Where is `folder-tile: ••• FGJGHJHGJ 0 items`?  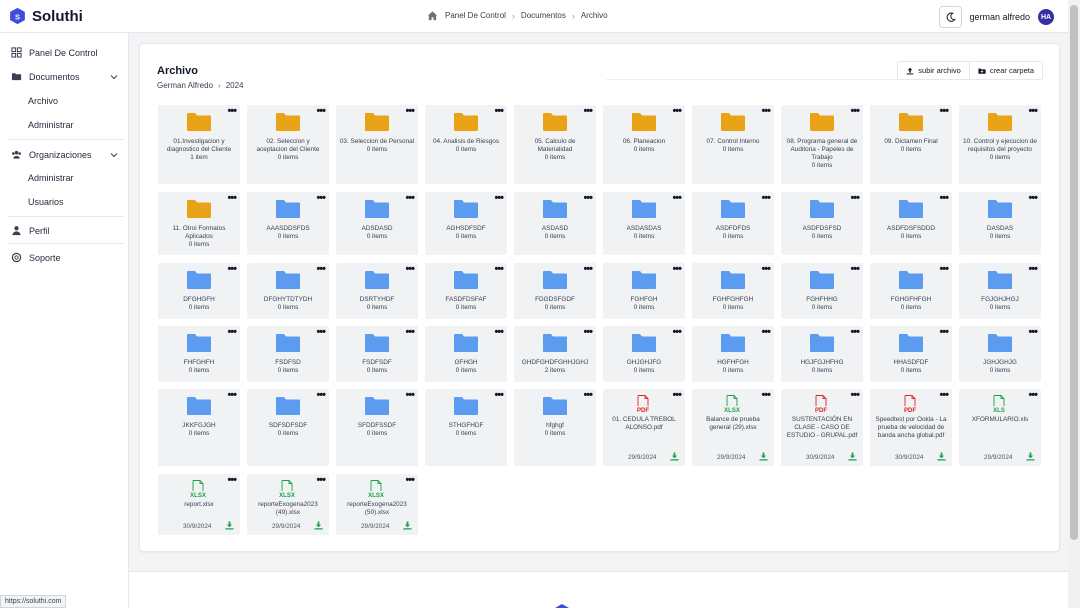 folder-tile: ••• FGJGHJHGJ 0 items is located at coordinates (1000, 291).